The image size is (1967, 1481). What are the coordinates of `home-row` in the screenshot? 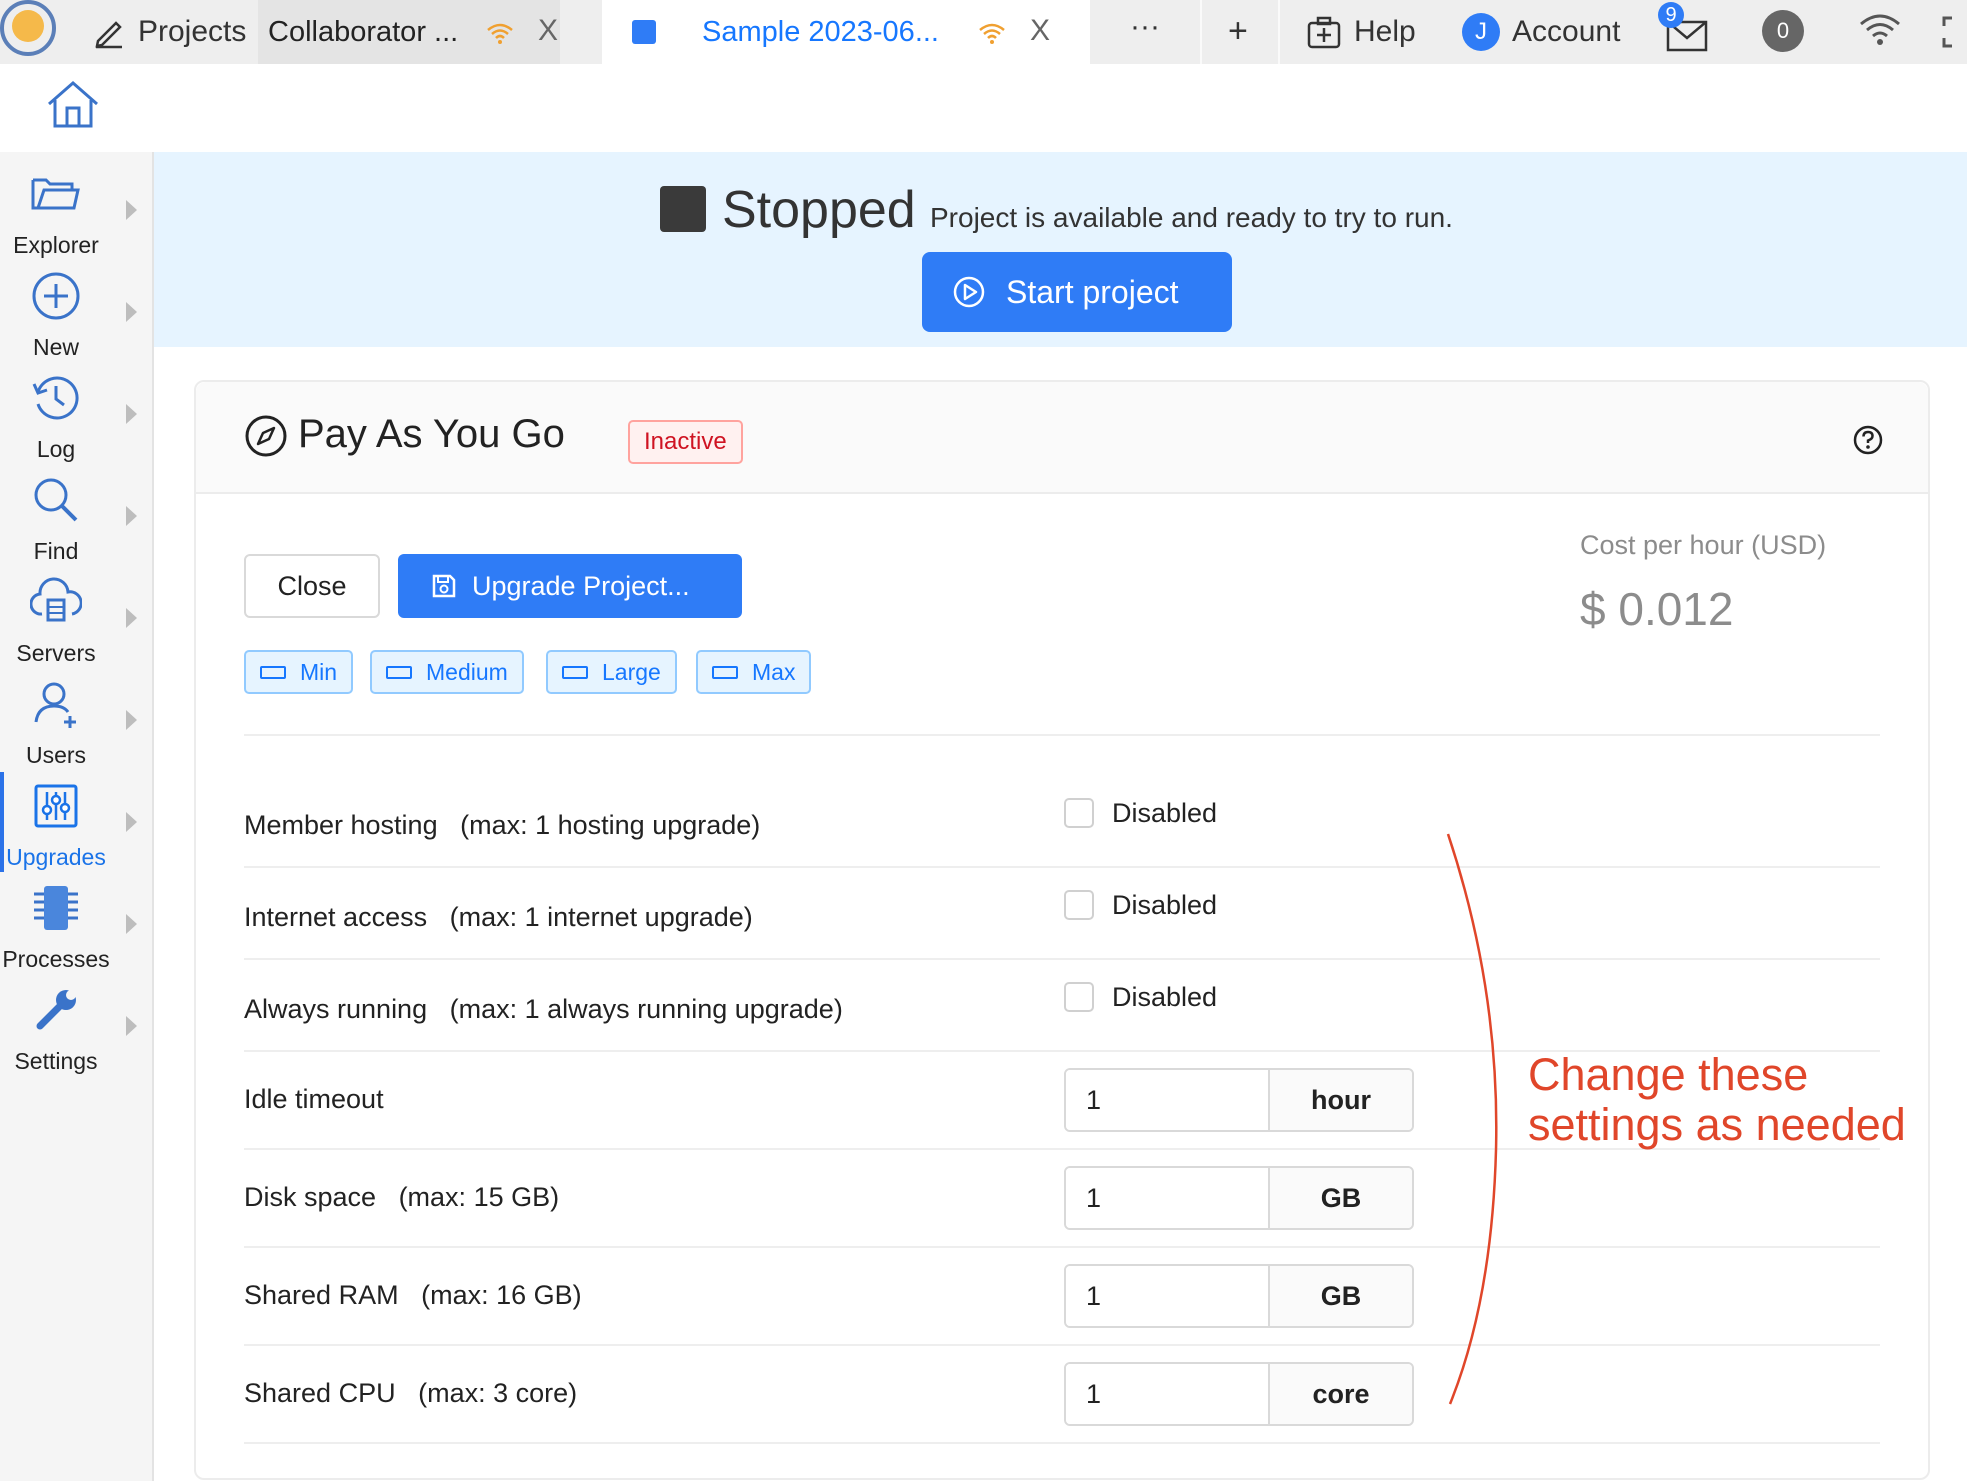 It's located at (983, 108).